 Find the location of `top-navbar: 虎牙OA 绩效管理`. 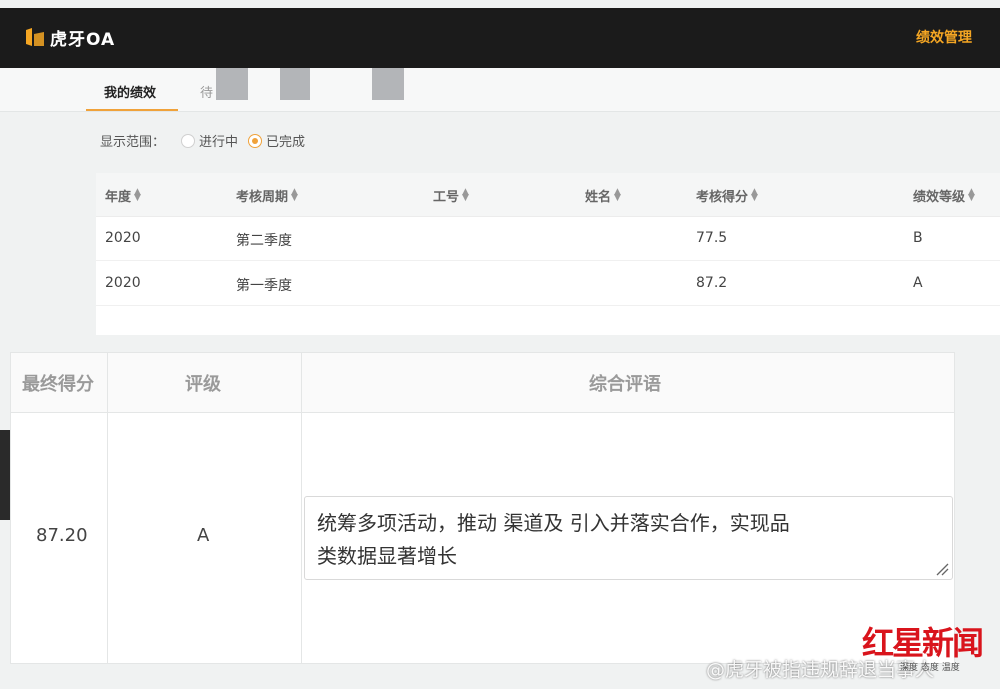

top-navbar: 虎牙OA 绩效管理 is located at coordinates (500, 38).